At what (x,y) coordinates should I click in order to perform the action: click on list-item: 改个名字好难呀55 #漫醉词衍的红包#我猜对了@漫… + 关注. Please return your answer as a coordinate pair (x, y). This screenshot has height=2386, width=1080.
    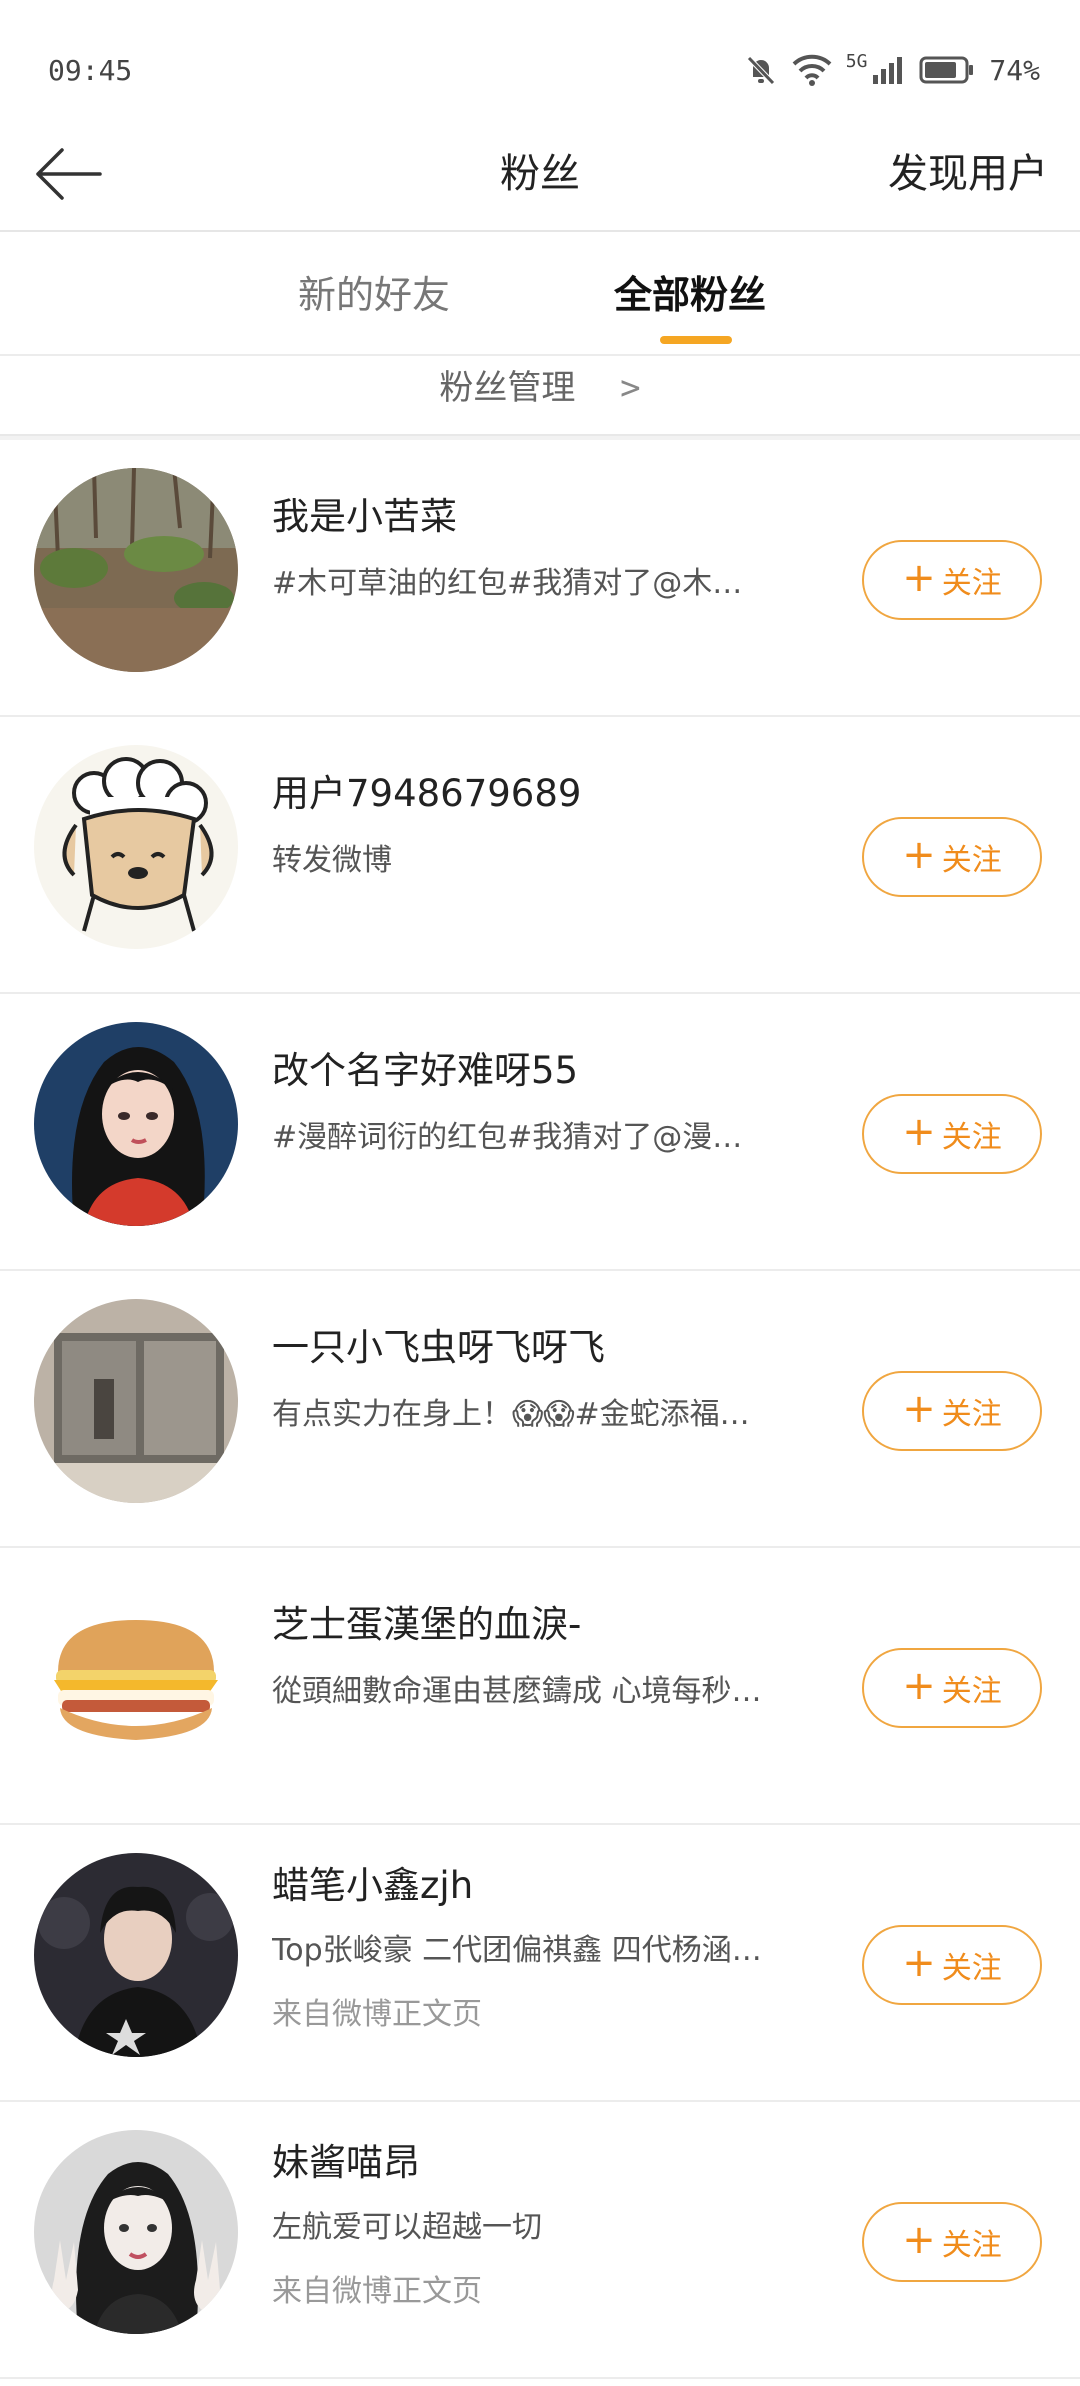
    Looking at the image, I should click on (540, 1132).